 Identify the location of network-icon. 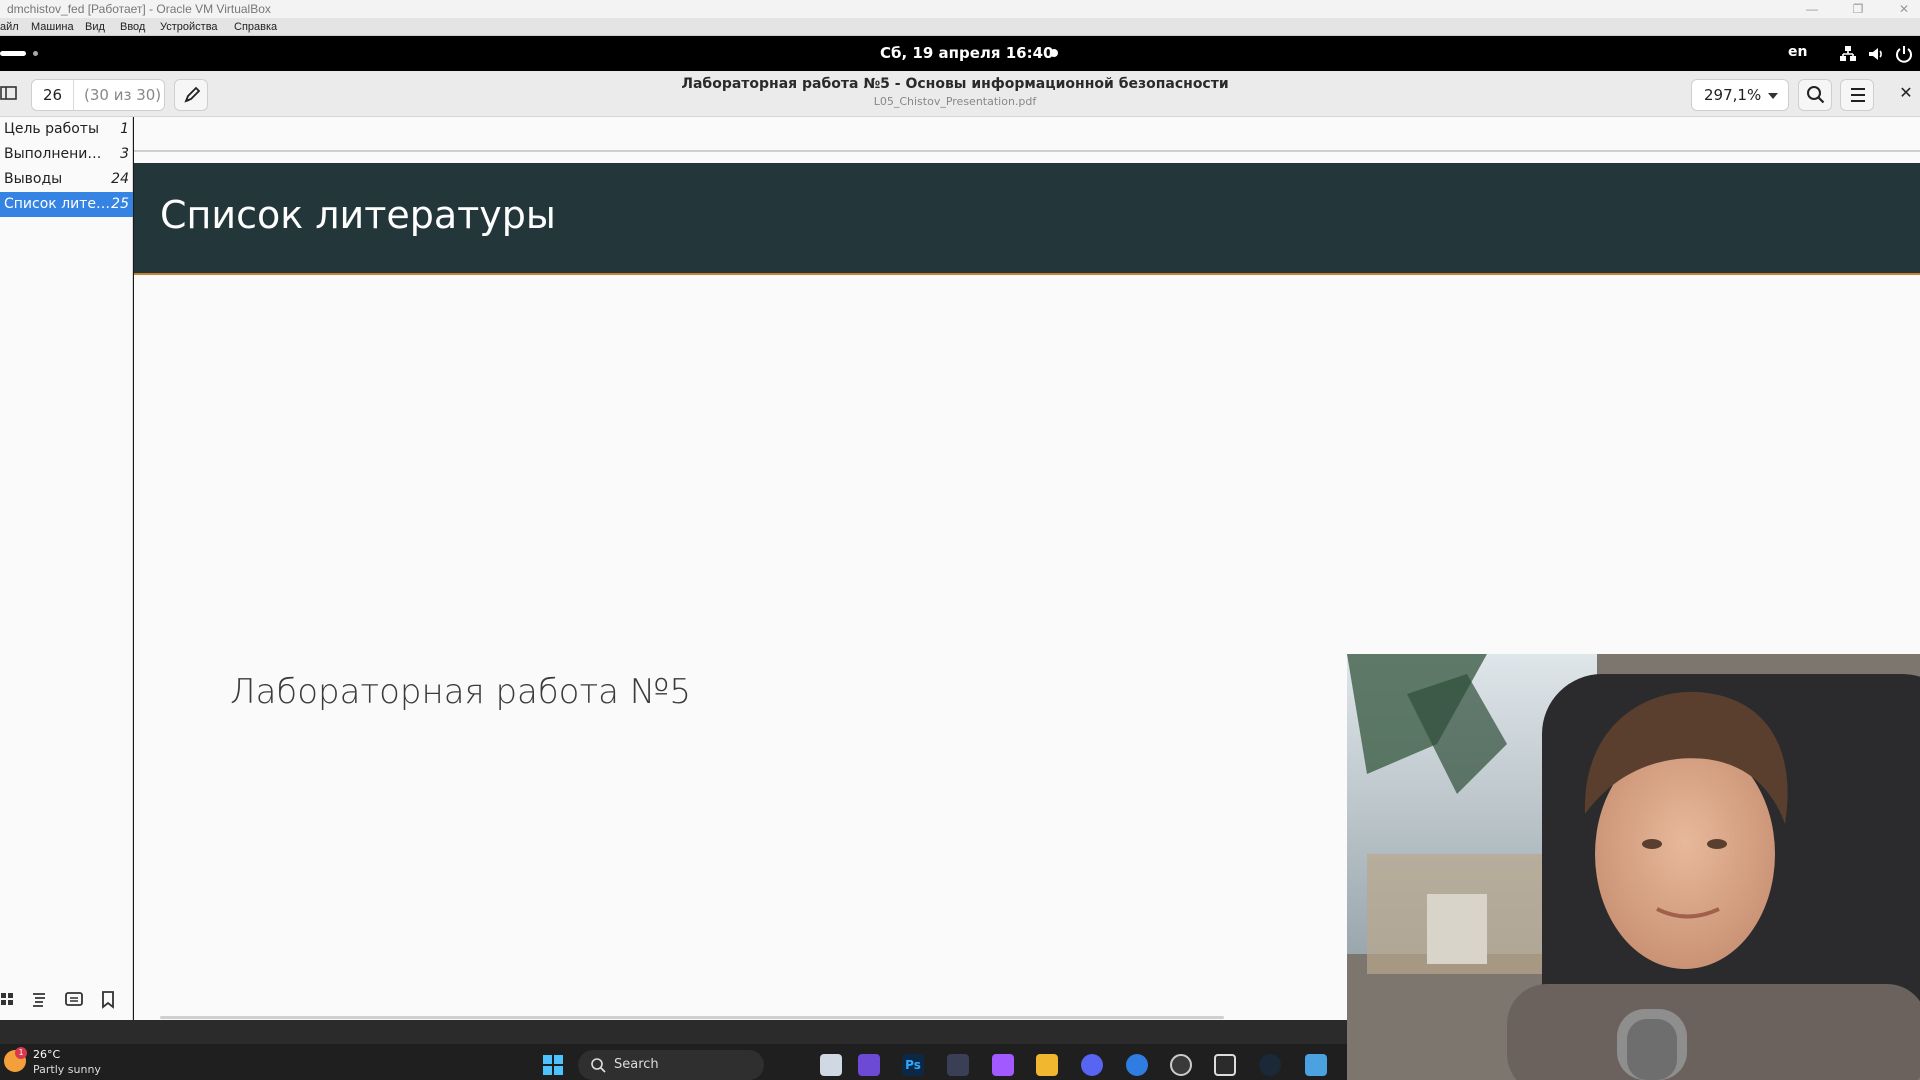
(1848, 54).